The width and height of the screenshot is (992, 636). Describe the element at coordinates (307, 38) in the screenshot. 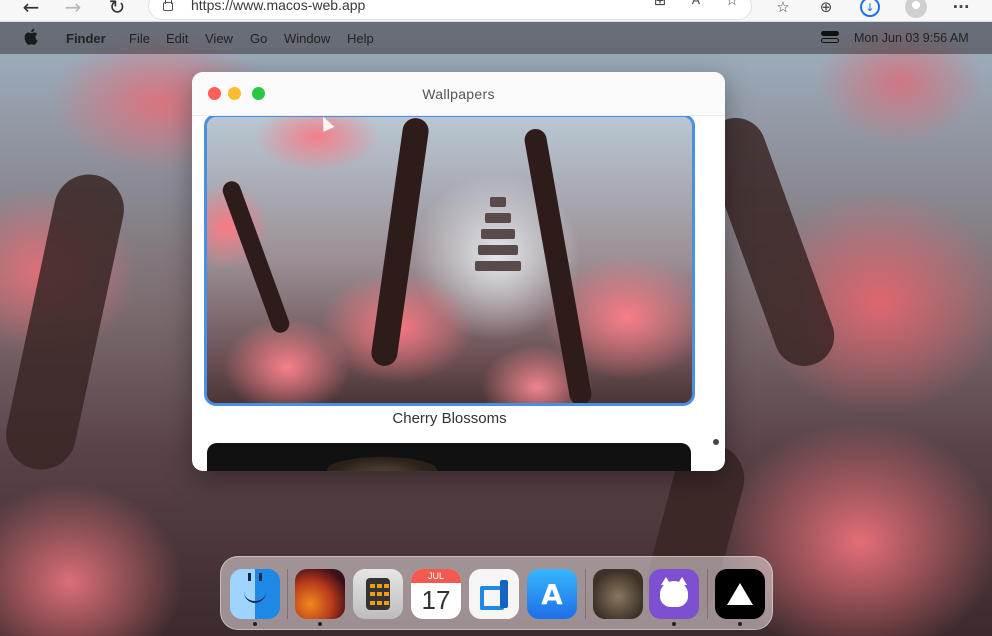

I see `menu-window: Window` at that location.